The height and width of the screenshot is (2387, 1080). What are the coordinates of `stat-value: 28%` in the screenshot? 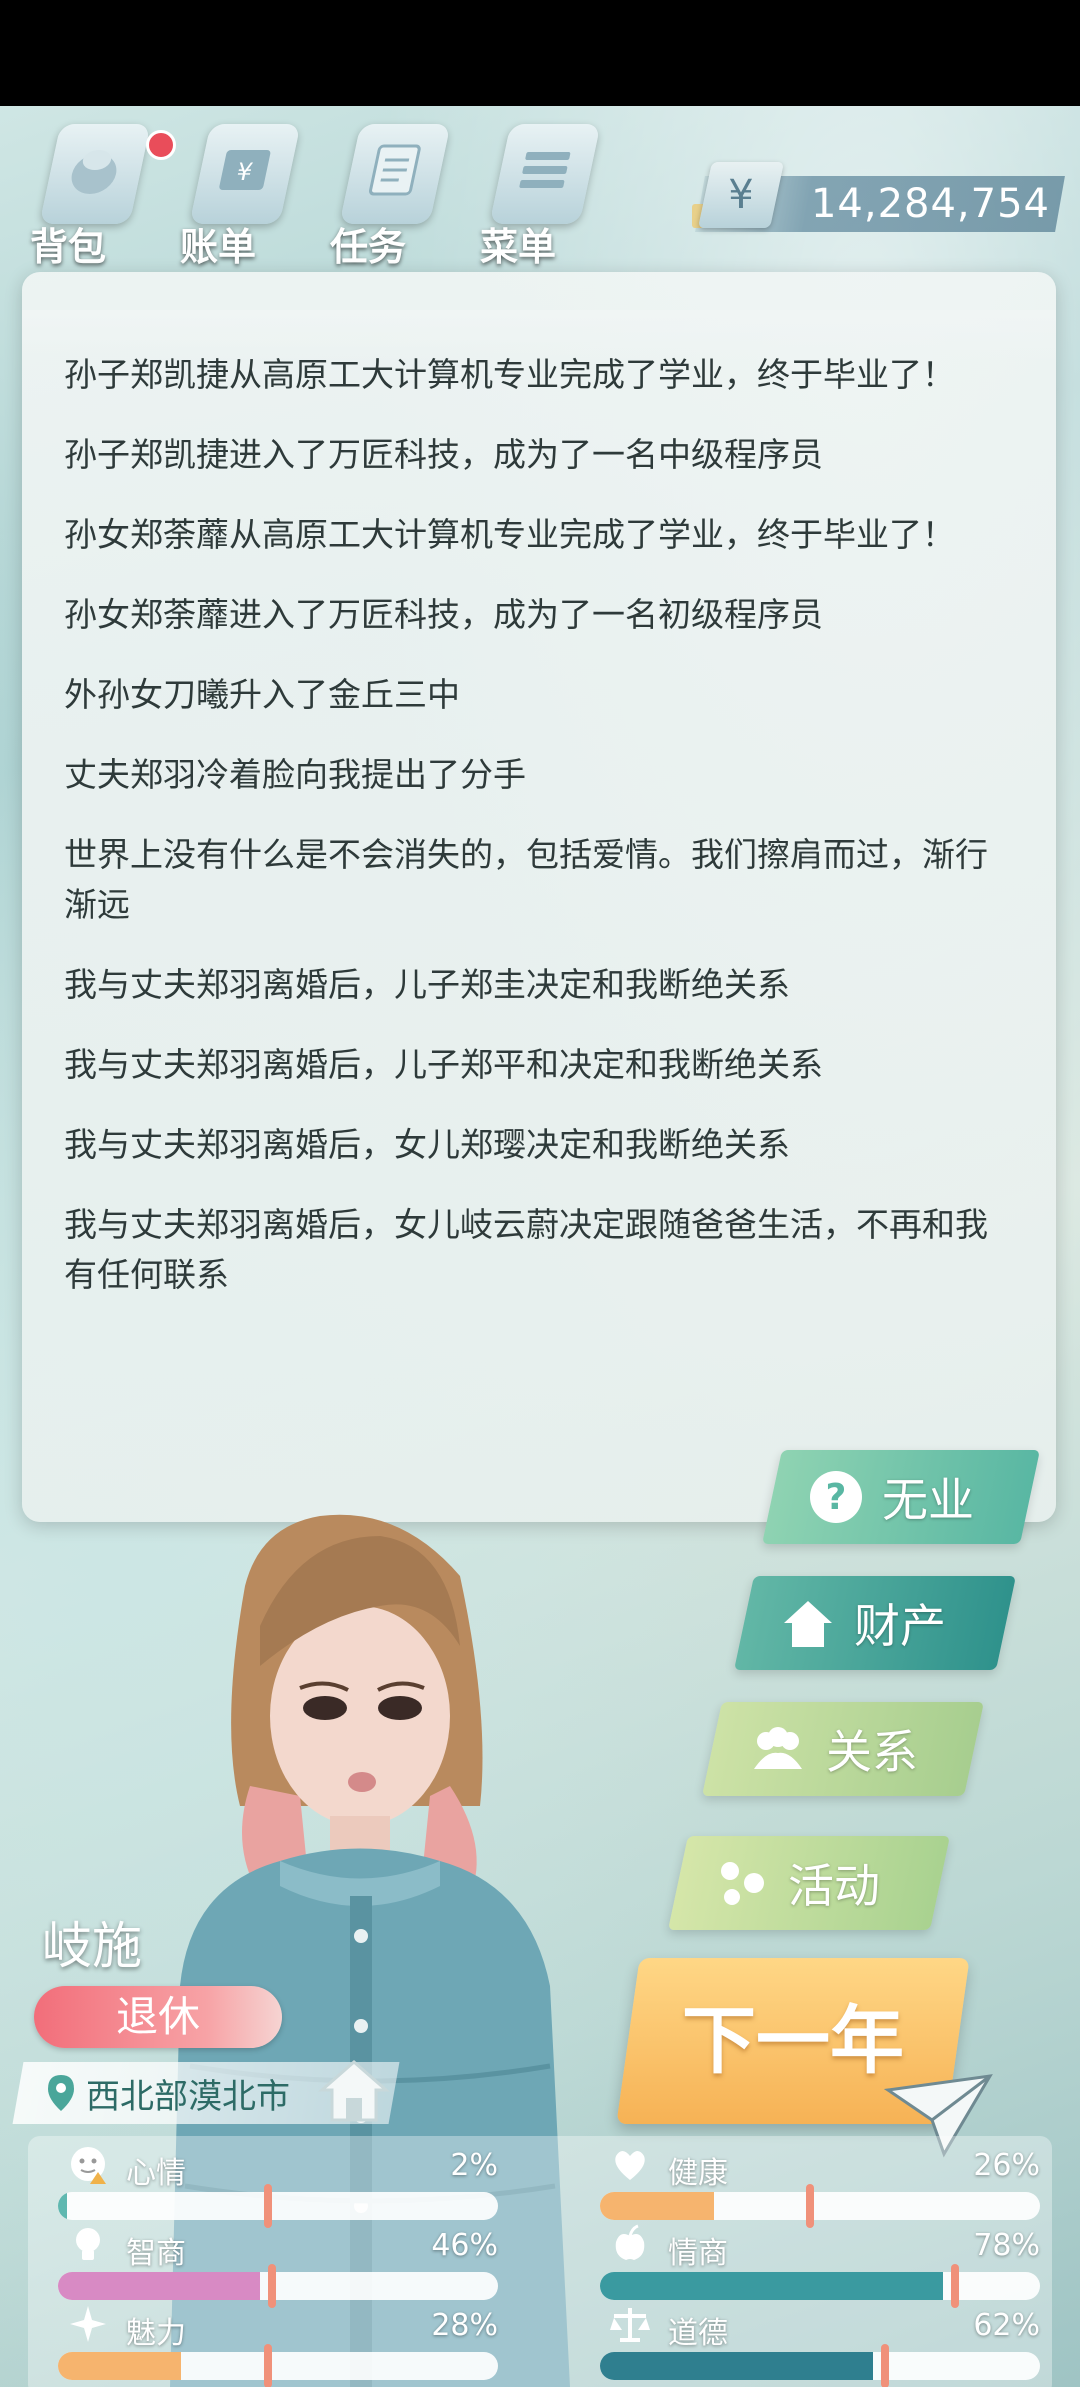 It's located at (464, 2325).